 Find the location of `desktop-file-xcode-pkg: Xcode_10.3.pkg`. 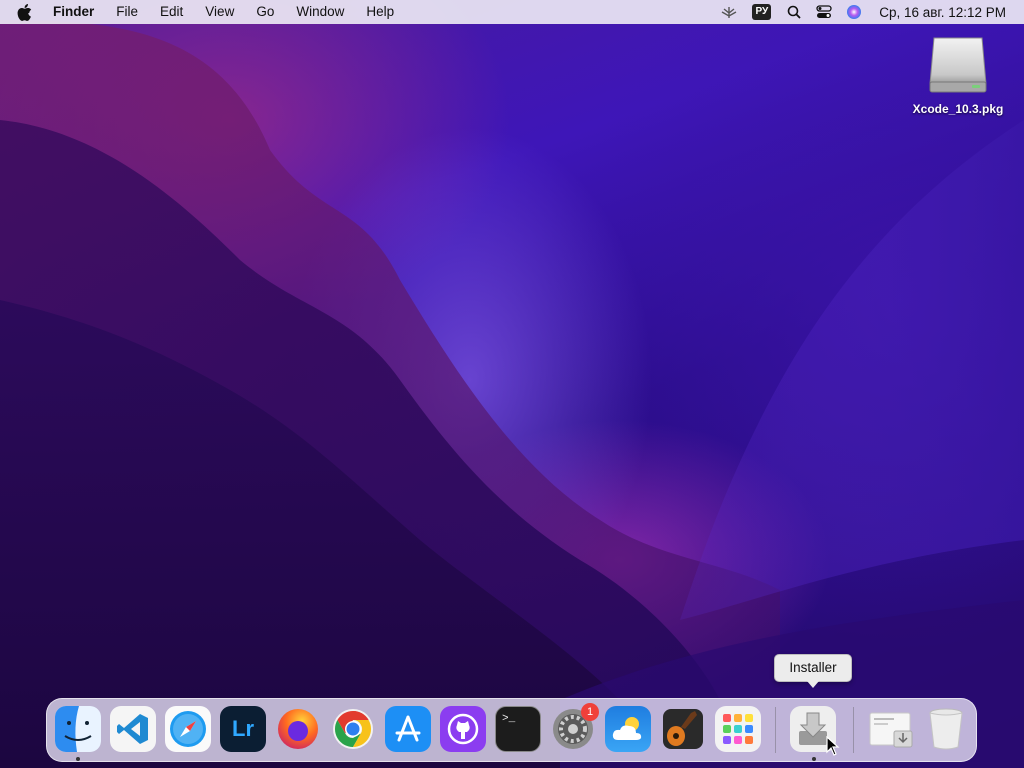

desktop-file-xcode-pkg: Xcode_10.3.pkg is located at coordinates (958, 75).